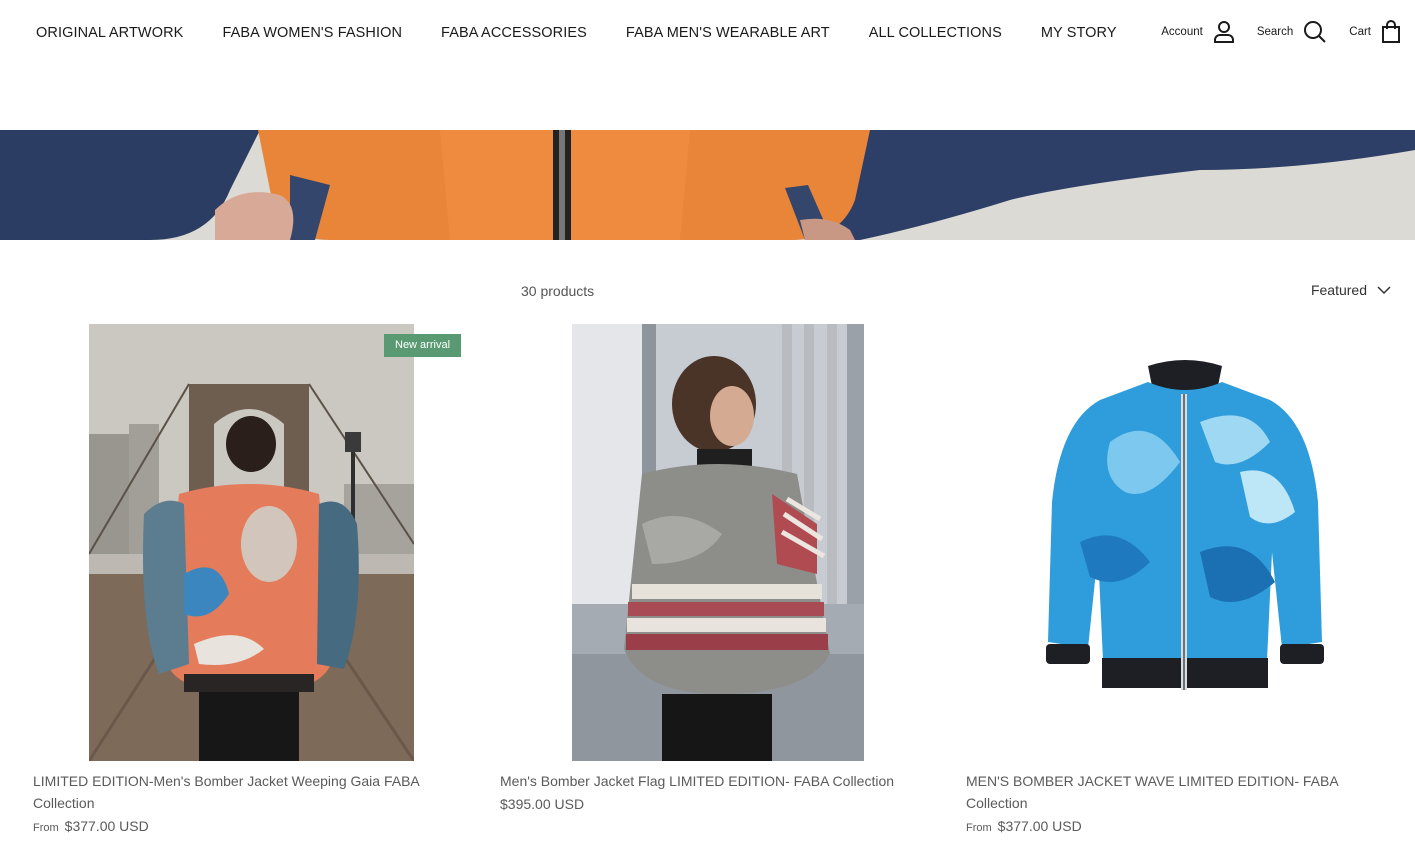 The width and height of the screenshot is (1415, 854). I want to click on chevron-down-icon, so click(1384, 289).